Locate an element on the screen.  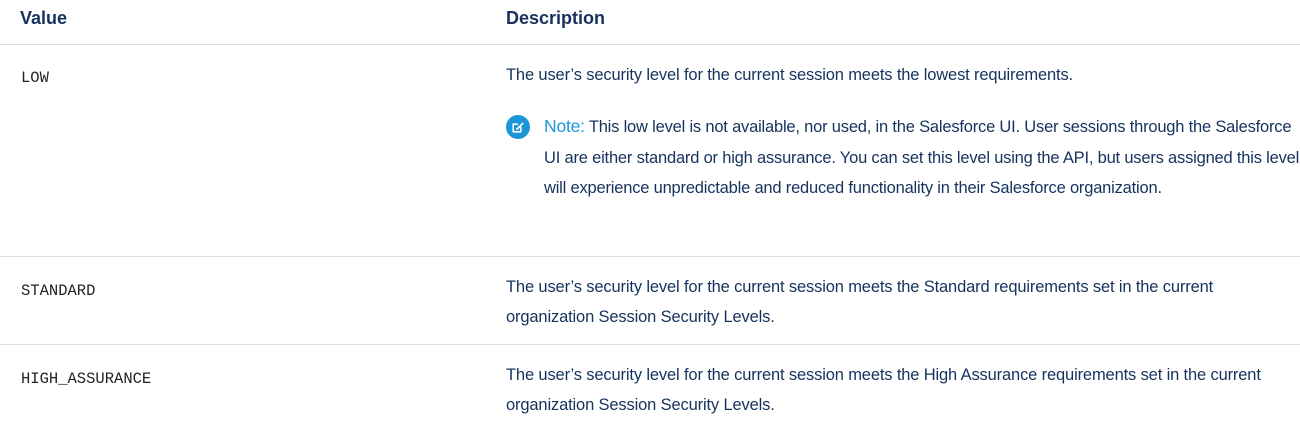
value-cell: STANDARD is located at coordinates (58, 291).